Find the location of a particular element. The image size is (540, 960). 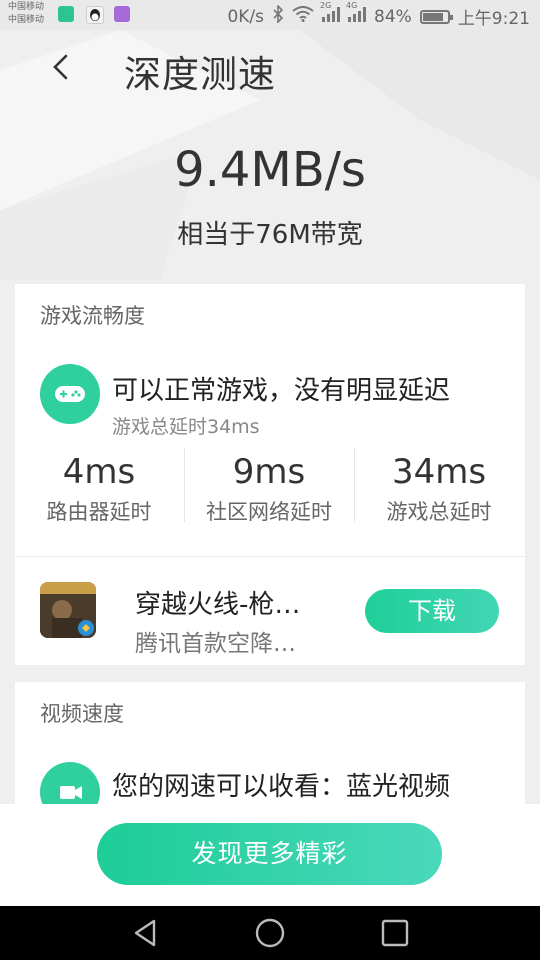

net-4g-label: 4G is located at coordinates (352, 5).